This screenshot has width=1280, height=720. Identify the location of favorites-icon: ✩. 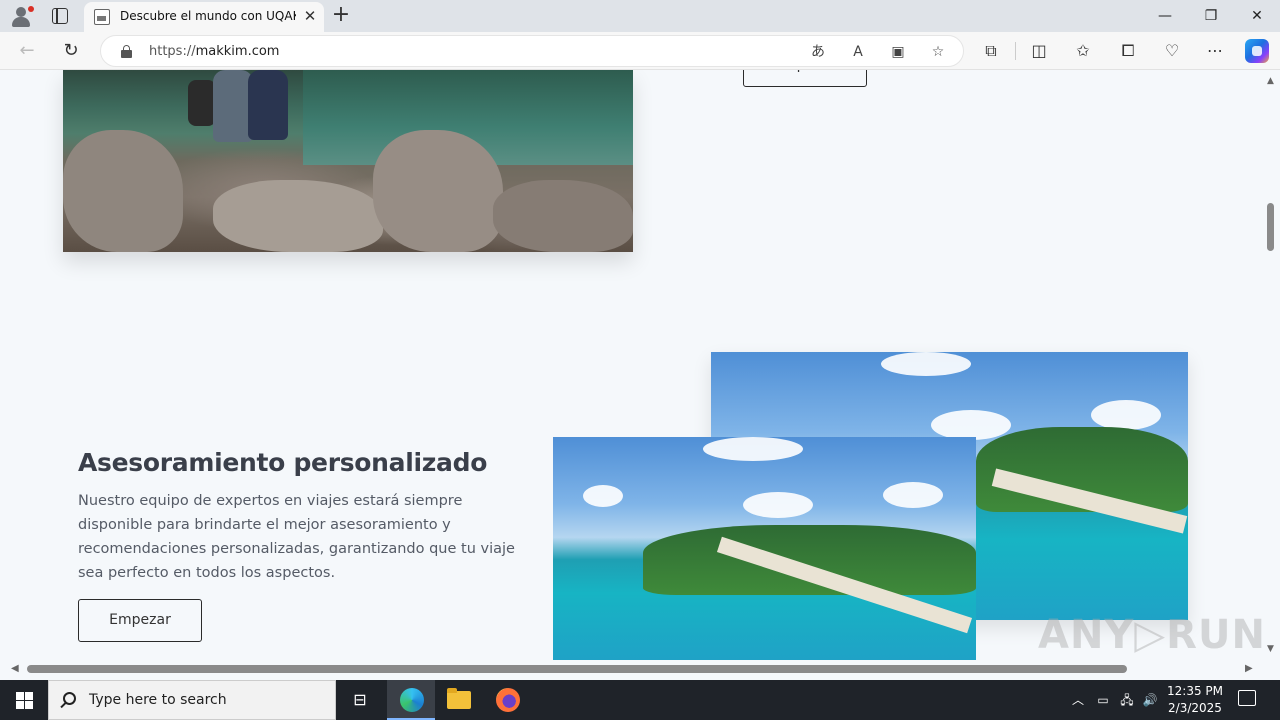
(1083, 51).